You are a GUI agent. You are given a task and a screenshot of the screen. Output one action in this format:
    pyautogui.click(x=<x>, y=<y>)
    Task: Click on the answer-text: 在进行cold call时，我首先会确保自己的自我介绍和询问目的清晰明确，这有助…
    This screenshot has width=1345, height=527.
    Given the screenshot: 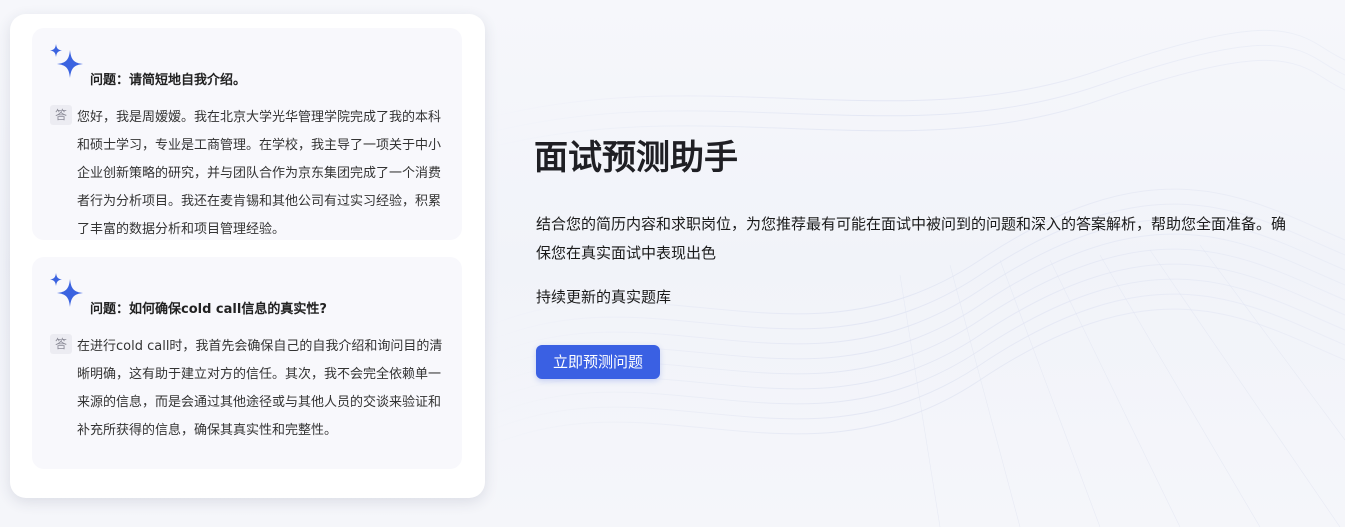 What is the action you would take?
    pyautogui.click(x=260, y=388)
    